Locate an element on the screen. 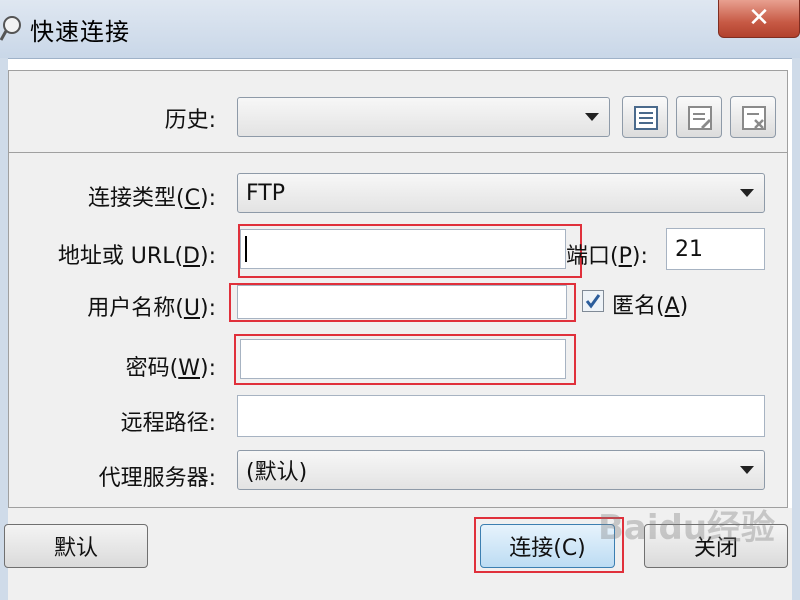 Image resolution: width=800 pixels, height=600 pixels. title-bar: 快速连接 ✕ is located at coordinates (400, 29).